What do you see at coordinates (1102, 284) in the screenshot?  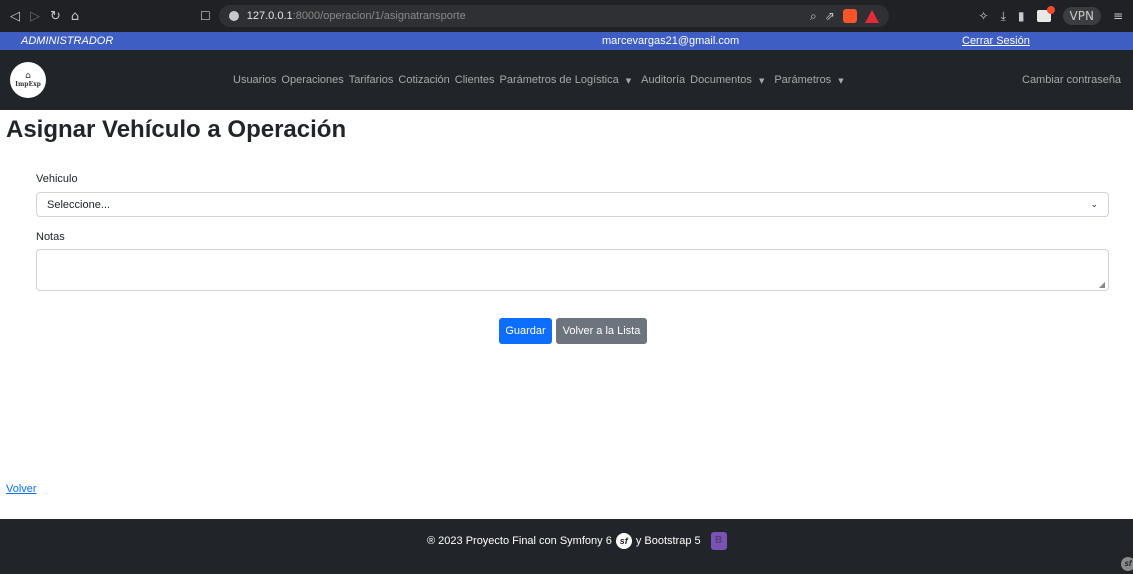 I see `resize-handle-icon: ◢` at bounding box center [1102, 284].